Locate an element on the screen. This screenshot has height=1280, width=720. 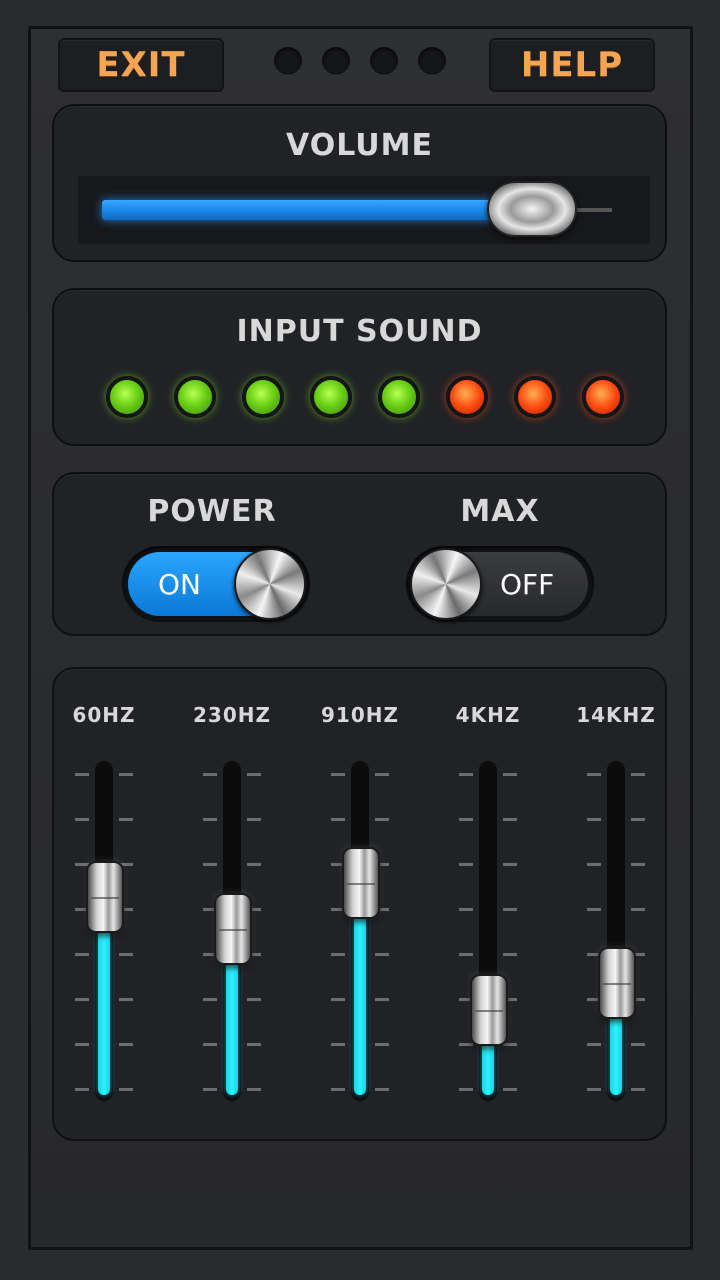
power-toggle-knob is located at coordinates (270, 584).